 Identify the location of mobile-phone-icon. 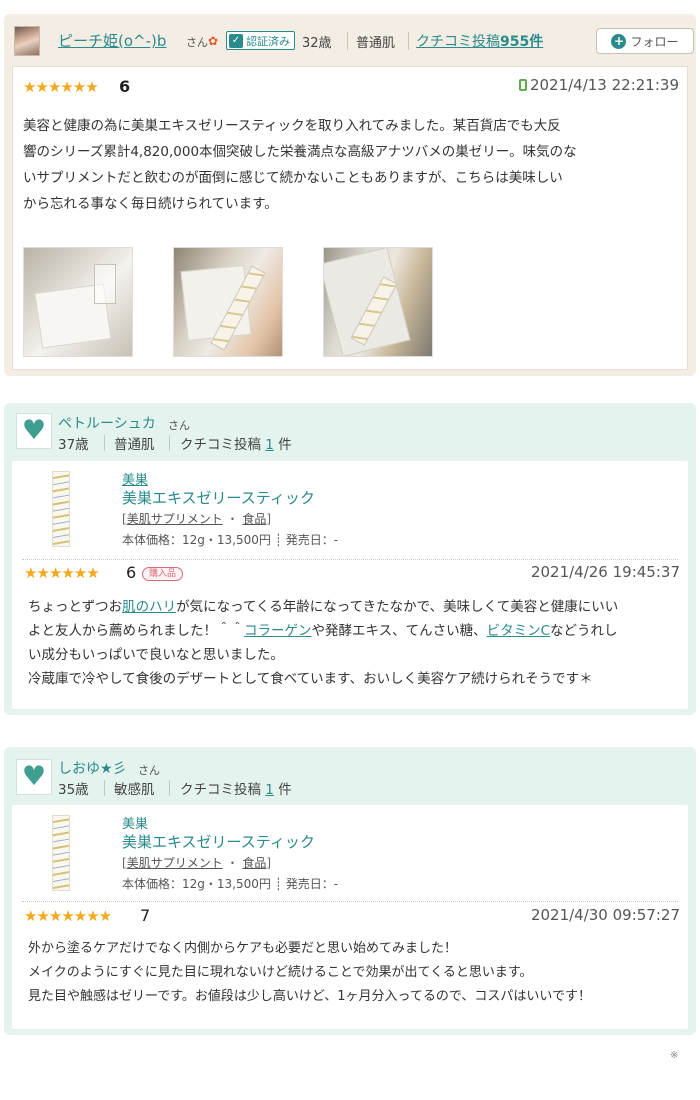
(523, 85).